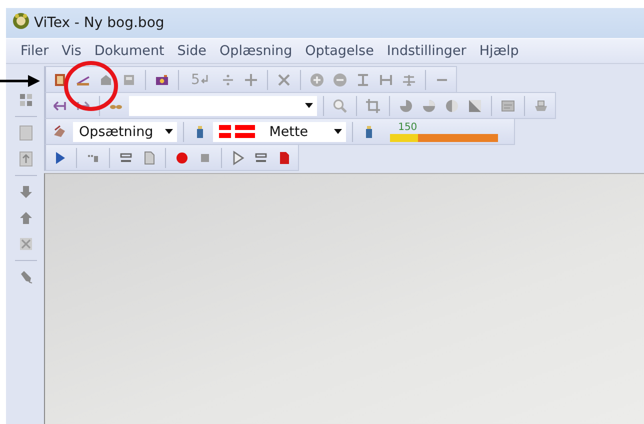 This screenshot has width=644, height=424. Describe the element at coordinates (20, 81) in the screenshot. I see `pointer-arrow` at that location.